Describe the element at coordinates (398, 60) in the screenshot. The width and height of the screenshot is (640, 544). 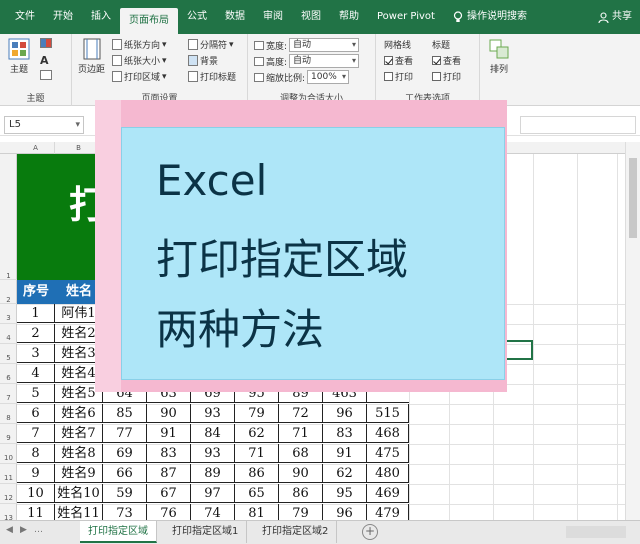
I see `gridlines-view-checkbox: 查看` at that location.